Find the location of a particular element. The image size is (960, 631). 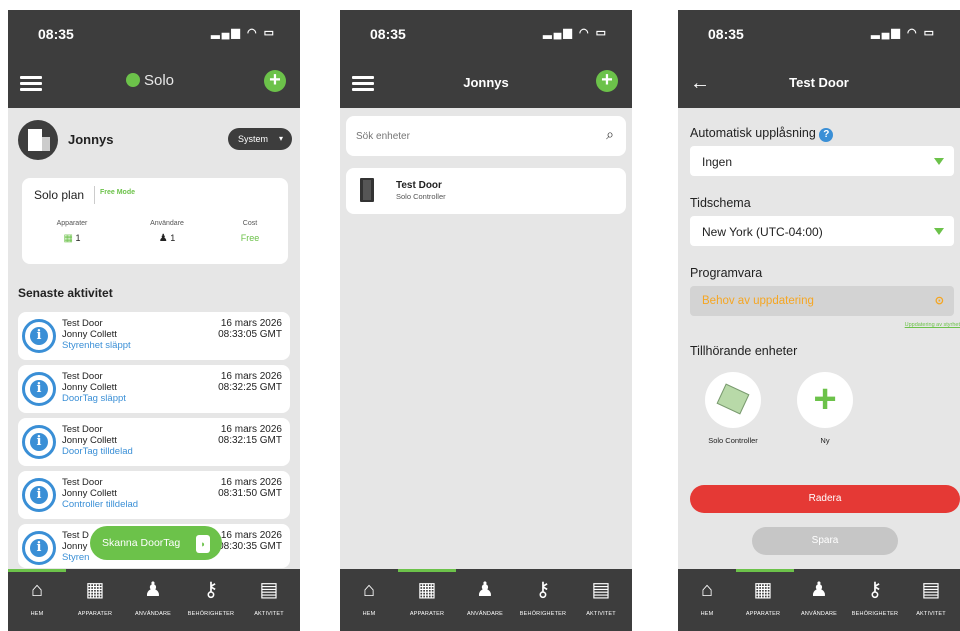

recent-activity-title: Senaste aktivitet is located at coordinates (65, 293).